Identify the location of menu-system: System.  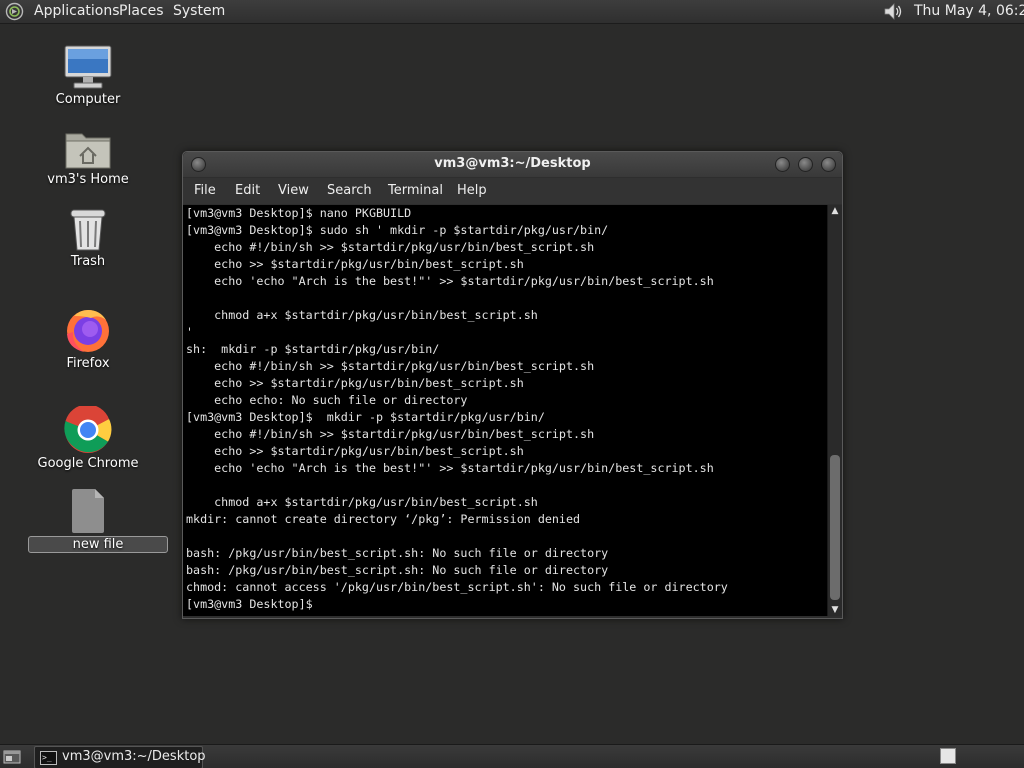
(199, 11).